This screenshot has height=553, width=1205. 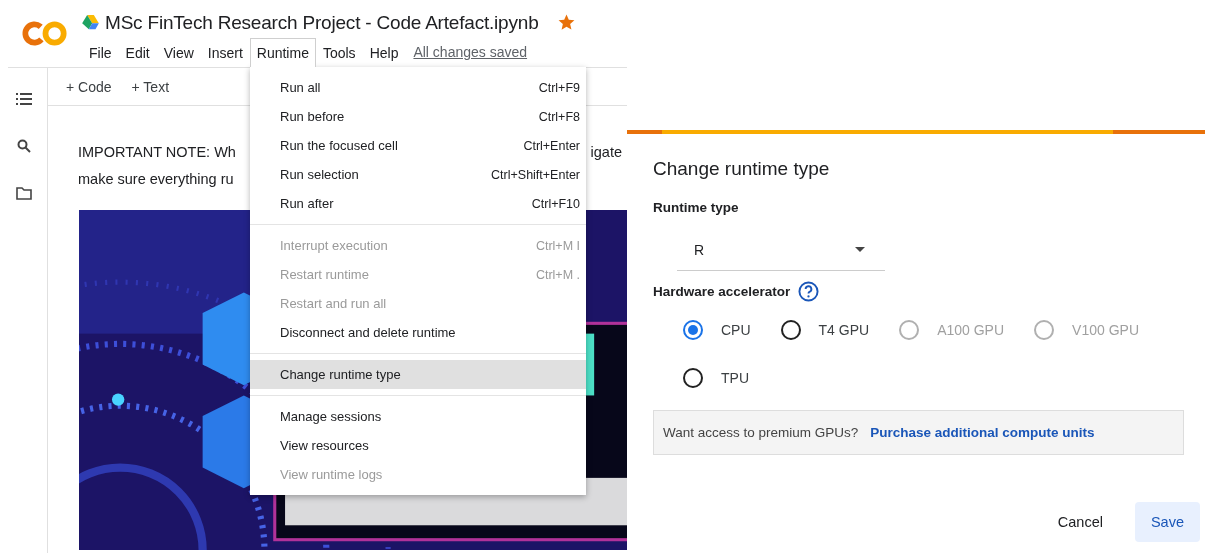 What do you see at coordinates (418, 174) in the screenshot?
I see `menu-item: Run selection Ctrl+Shift+Enter` at bounding box center [418, 174].